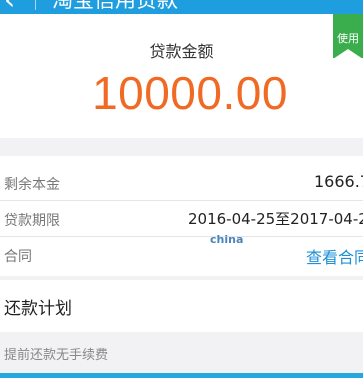 This screenshot has height=378, width=363. What do you see at coordinates (181, 219) in the screenshot?
I see `loan-term-row: 贷款期限 2016-04-25至2017-04-2` at bounding box center [181, 219].